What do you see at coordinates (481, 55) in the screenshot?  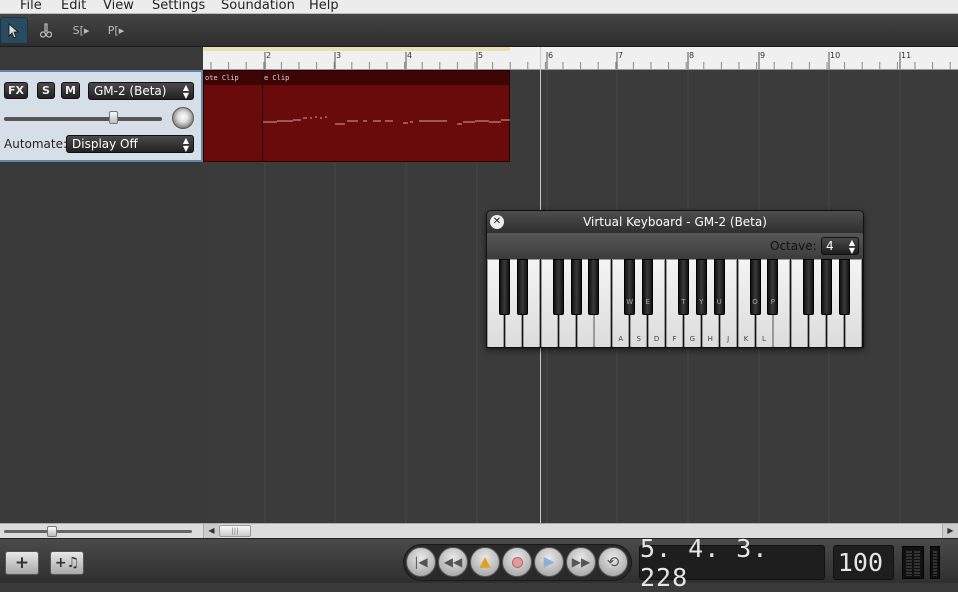 I see `ruler-mark: 5` at bounding box center [481, 55].